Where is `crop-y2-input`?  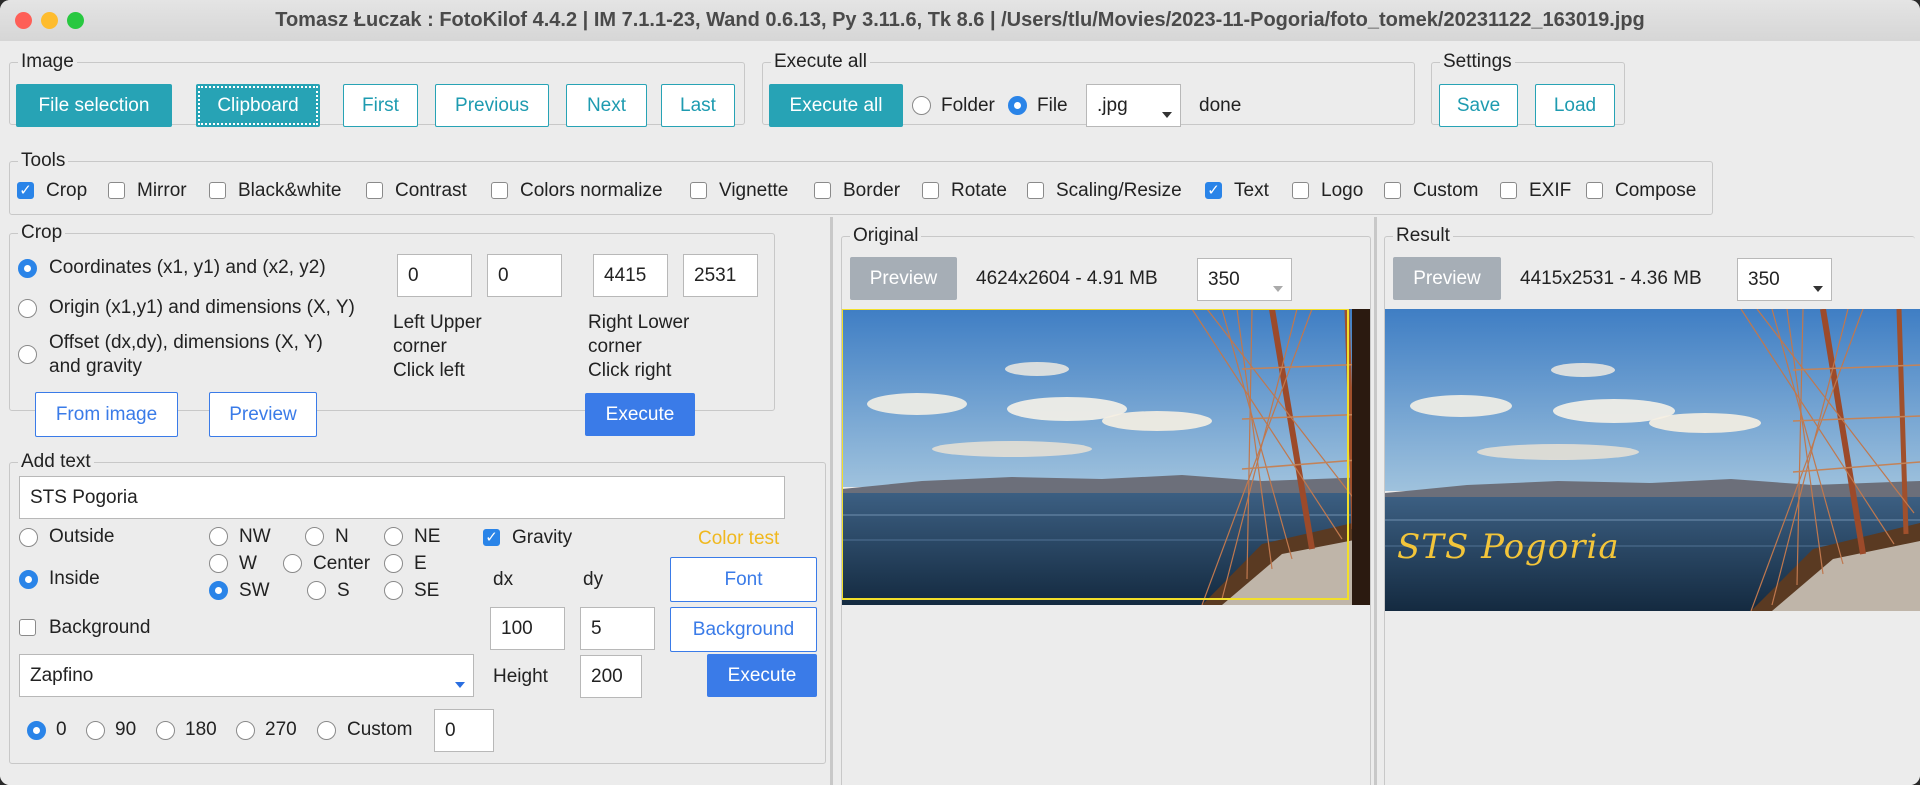 crop-y2-input is located at coordinates (720, 275).